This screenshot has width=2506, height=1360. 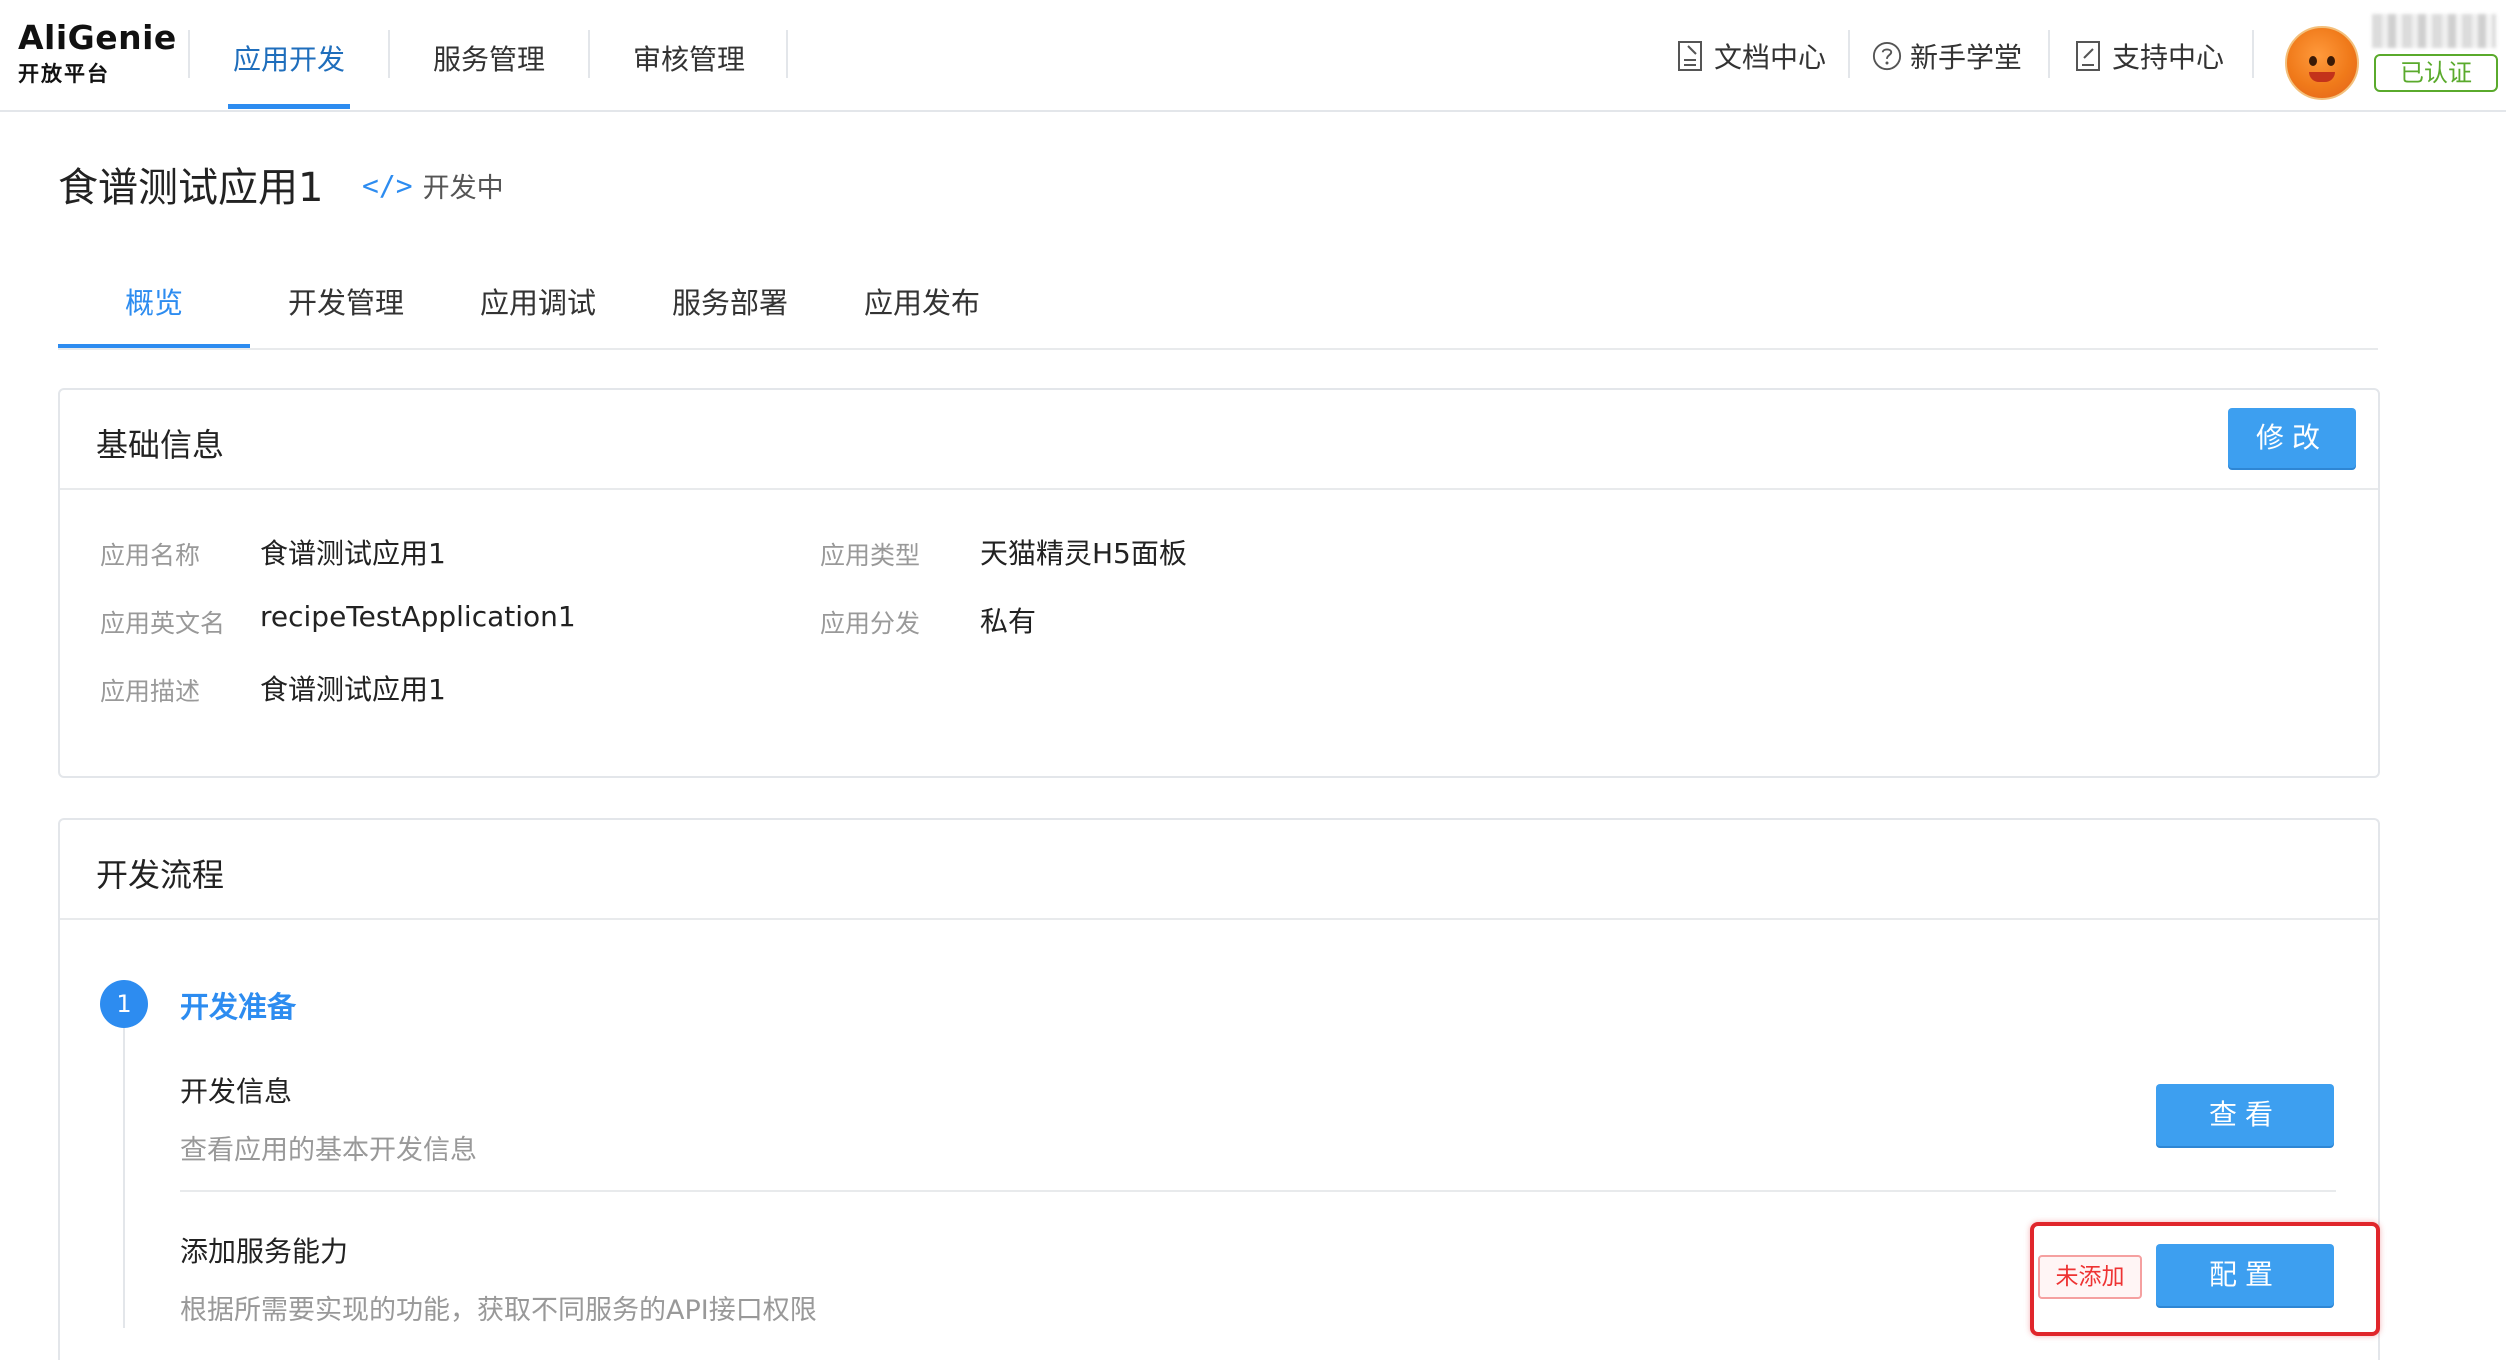 What do you see at coordinates (236, 1091) in the screenshot?
I see `flow-item-title: 开发信息` at bounding box center [236, 1091].